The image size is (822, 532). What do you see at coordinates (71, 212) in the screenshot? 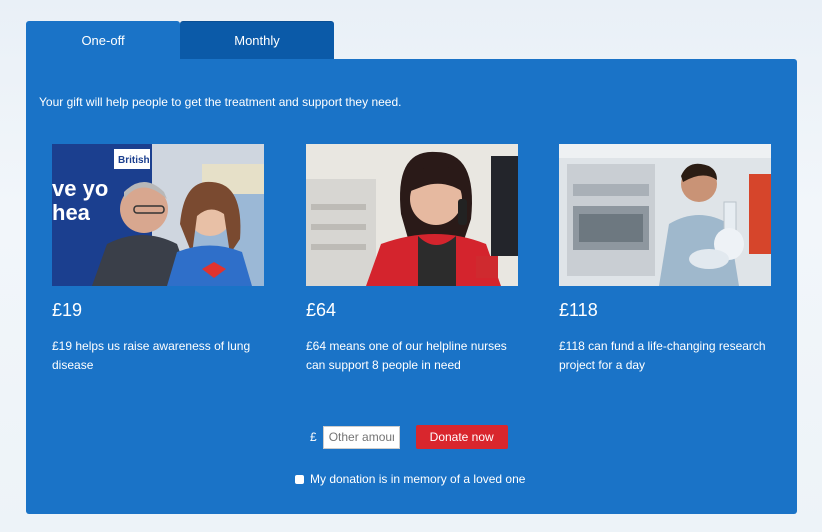
I see `svg-text: hea` at bounding box center [71, 212].